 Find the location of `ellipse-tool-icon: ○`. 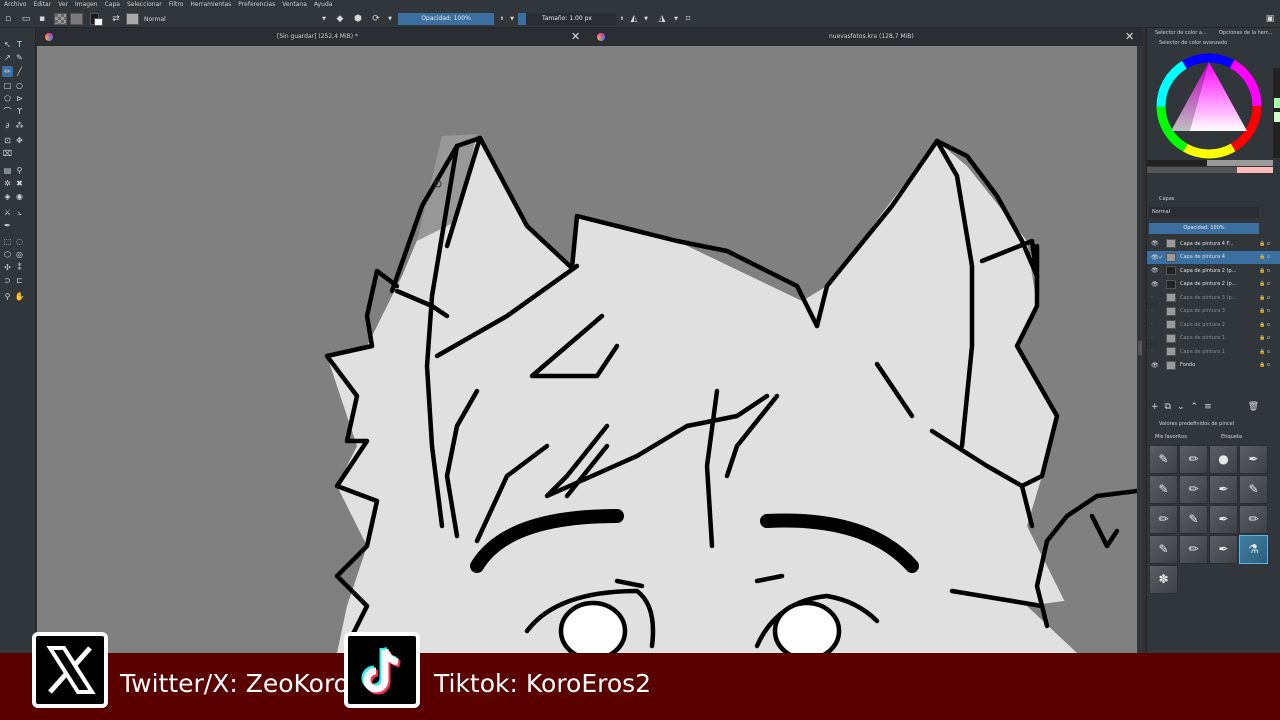

ellipse-tool-icon: ○ is located at coordinates (19, 85).